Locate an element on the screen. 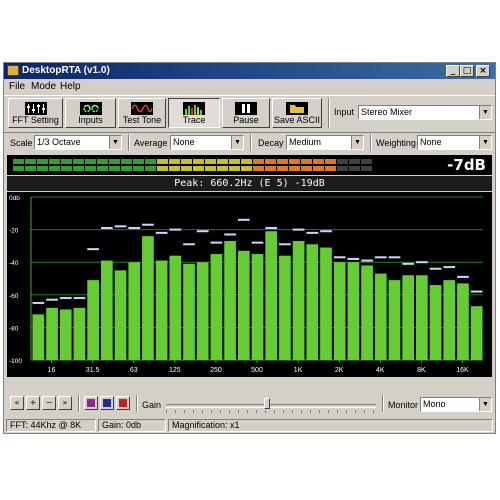  x-tick-label: 250 is located at coordinates (216, 370).